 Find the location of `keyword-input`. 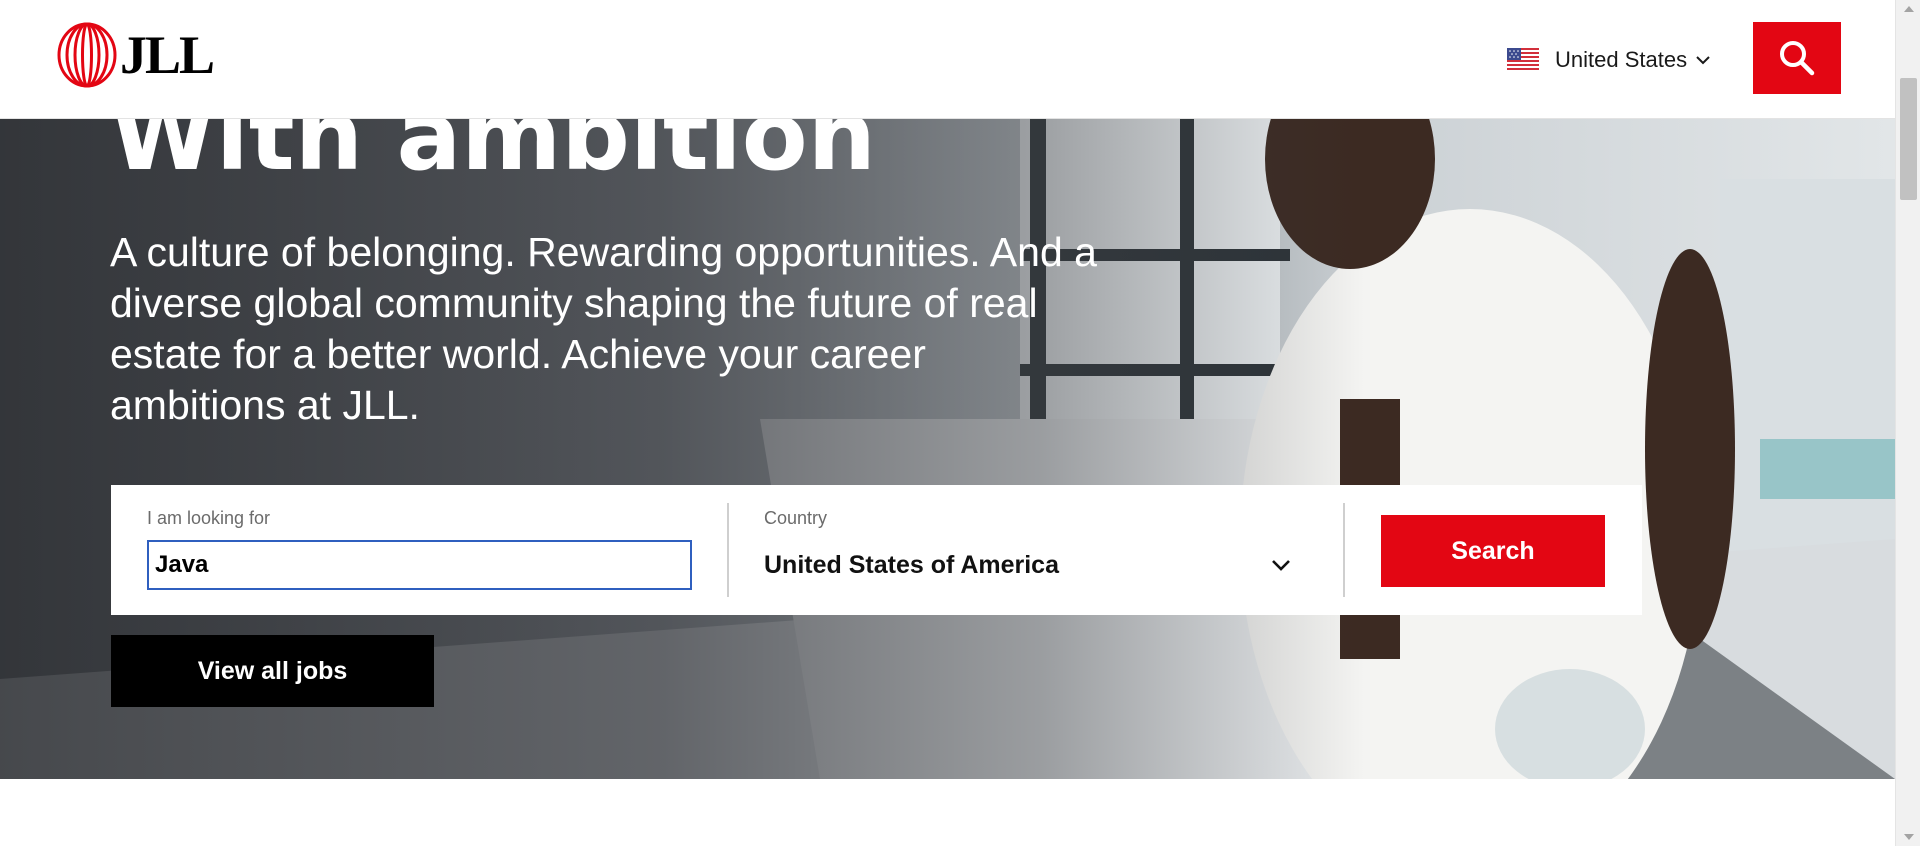

keyword-input is located at coordinates (419, 565).